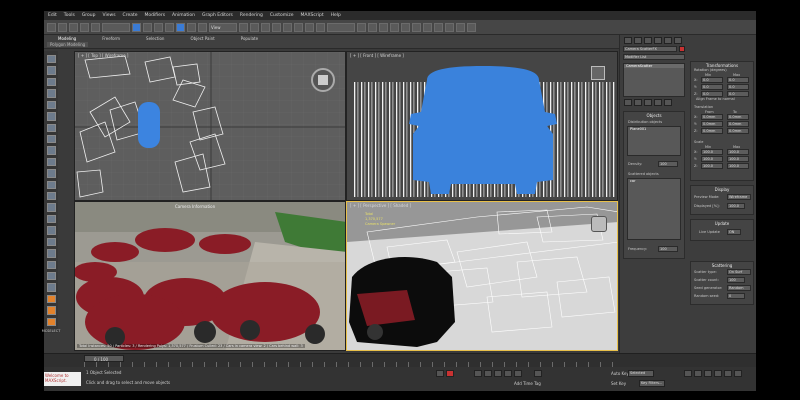 This screenshot has height=400, width=800. I want to click on menu-item-views: Views, so click(109, 15).